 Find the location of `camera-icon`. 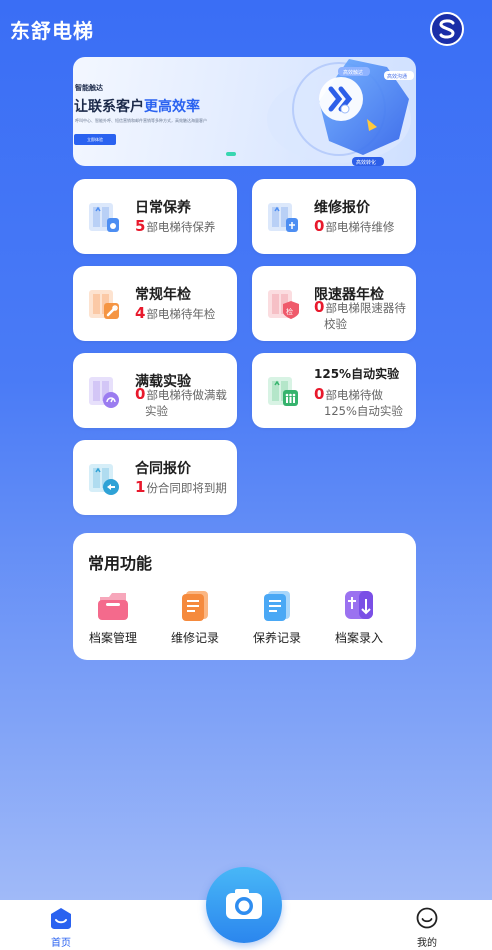

camera-icon is located at coordinates (244, 904).